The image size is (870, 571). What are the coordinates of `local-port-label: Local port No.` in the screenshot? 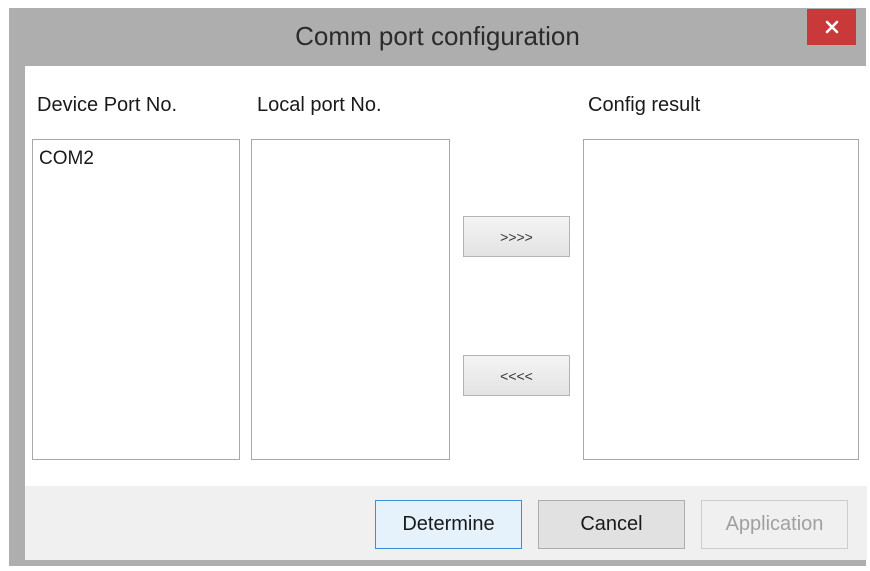 It's located at (319, 105).